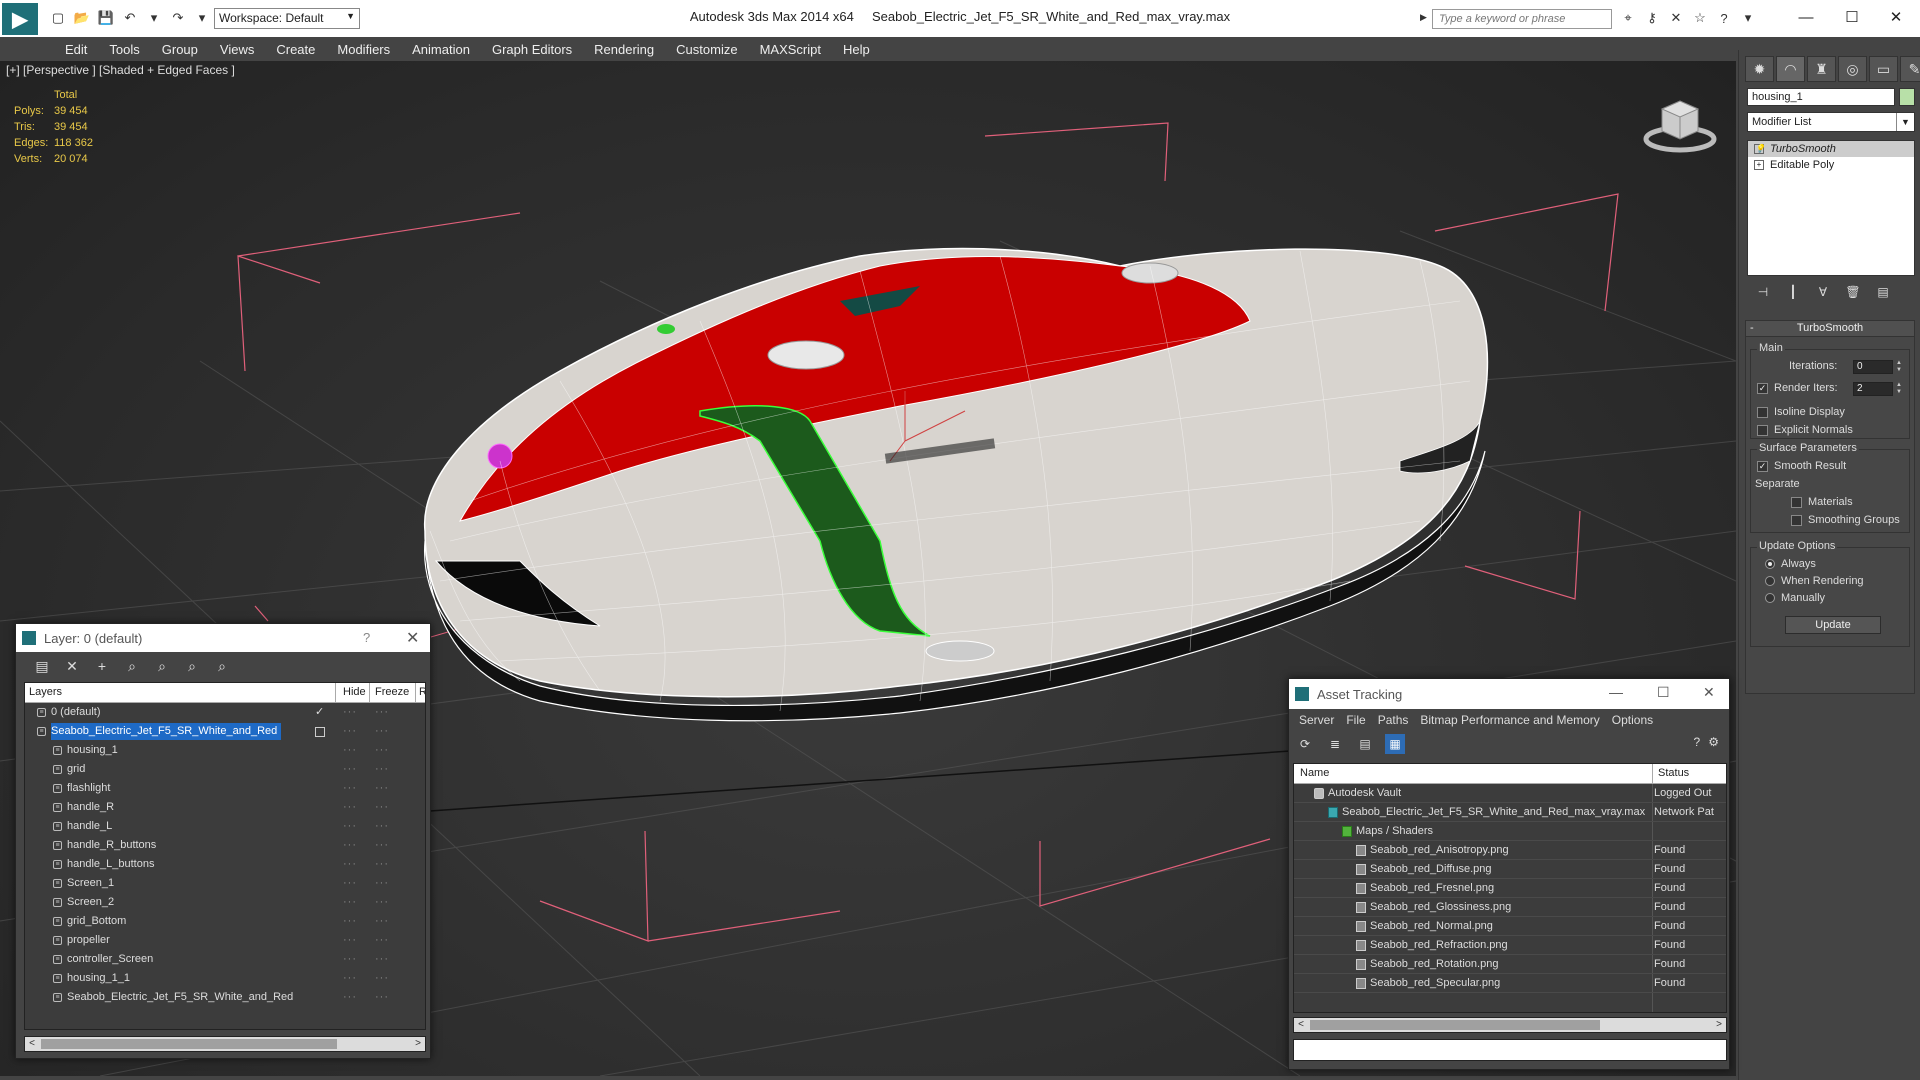 This screenshot has width=1920, height=1080. What do you see at coordinates (1797, 388) in the screenshot?
I see `render-iters-row: ✓ Render Iters:` at bounding box center [1797, 388].